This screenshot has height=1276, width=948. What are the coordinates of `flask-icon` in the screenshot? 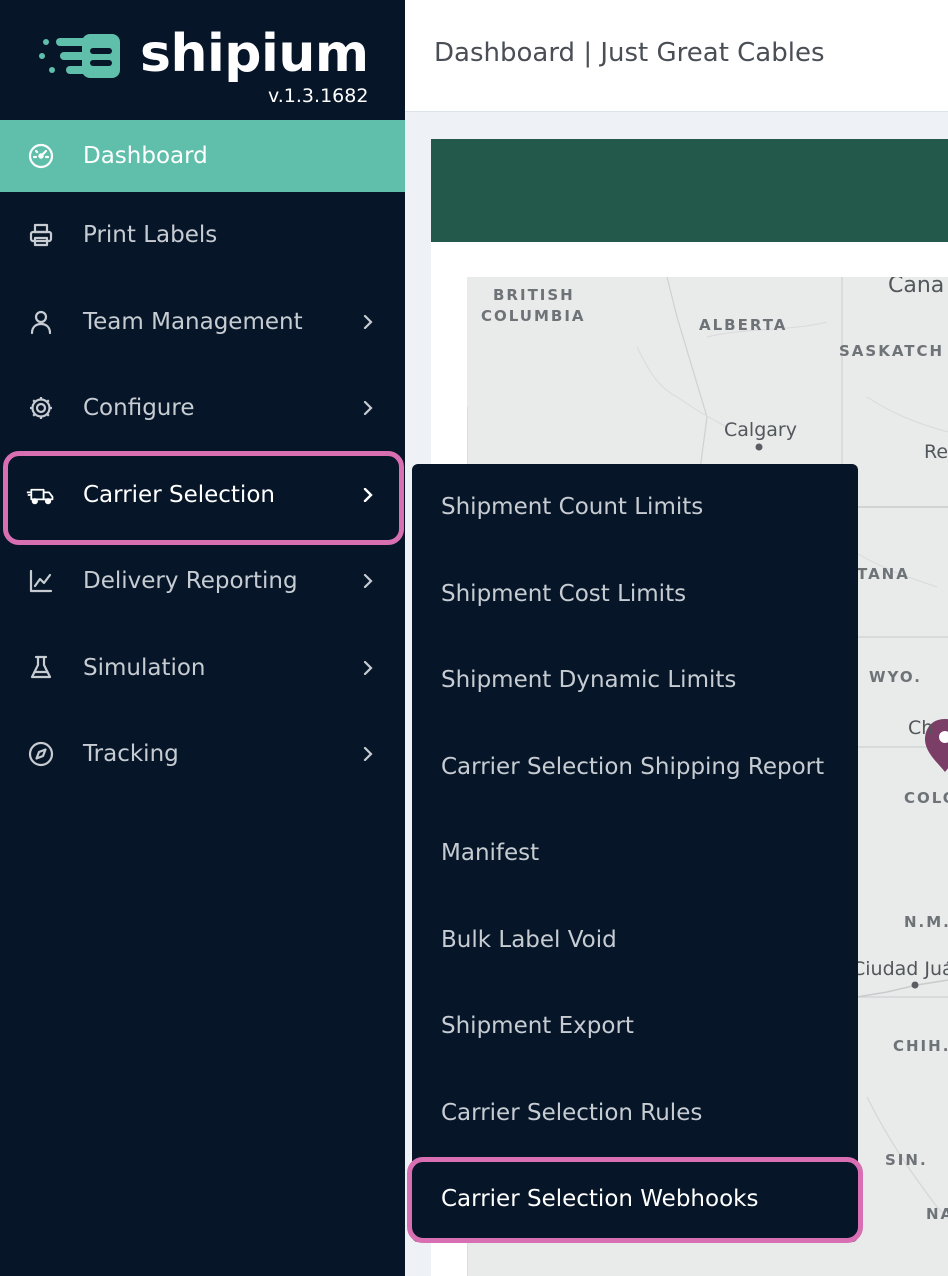 It's located at (41, 668).